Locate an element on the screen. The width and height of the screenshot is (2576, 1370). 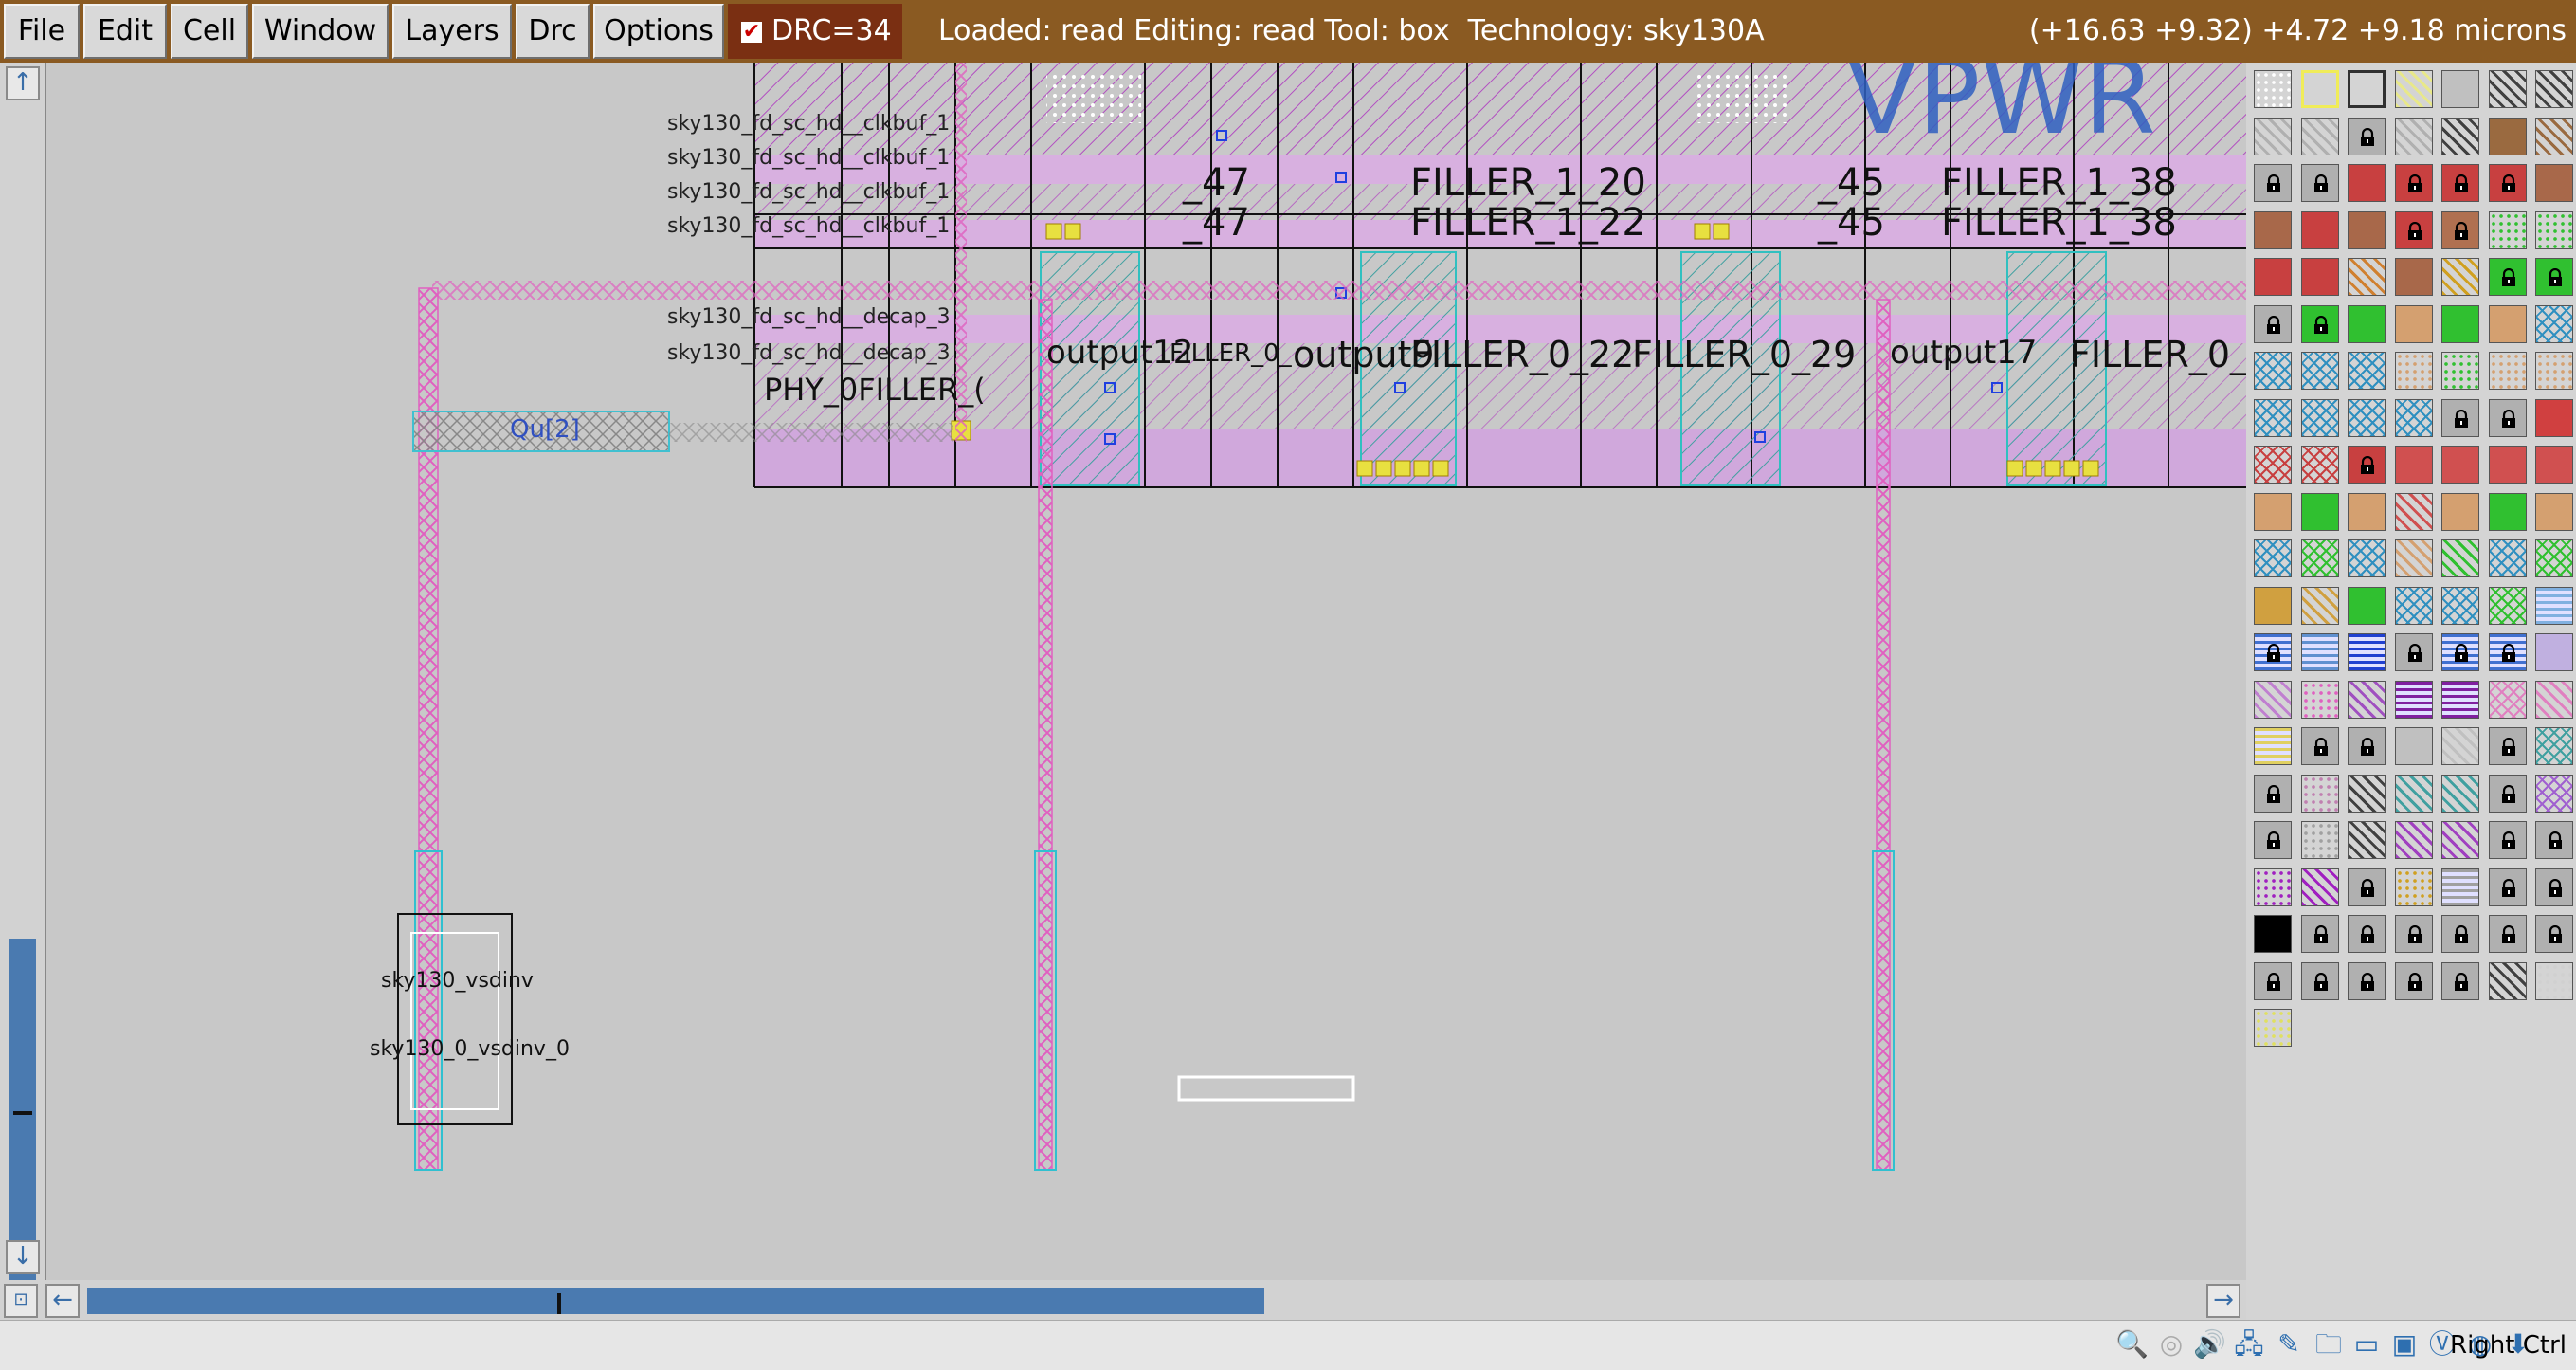
drc-toggle: ✔ DRC=34 is located at coordinates (815, 31).